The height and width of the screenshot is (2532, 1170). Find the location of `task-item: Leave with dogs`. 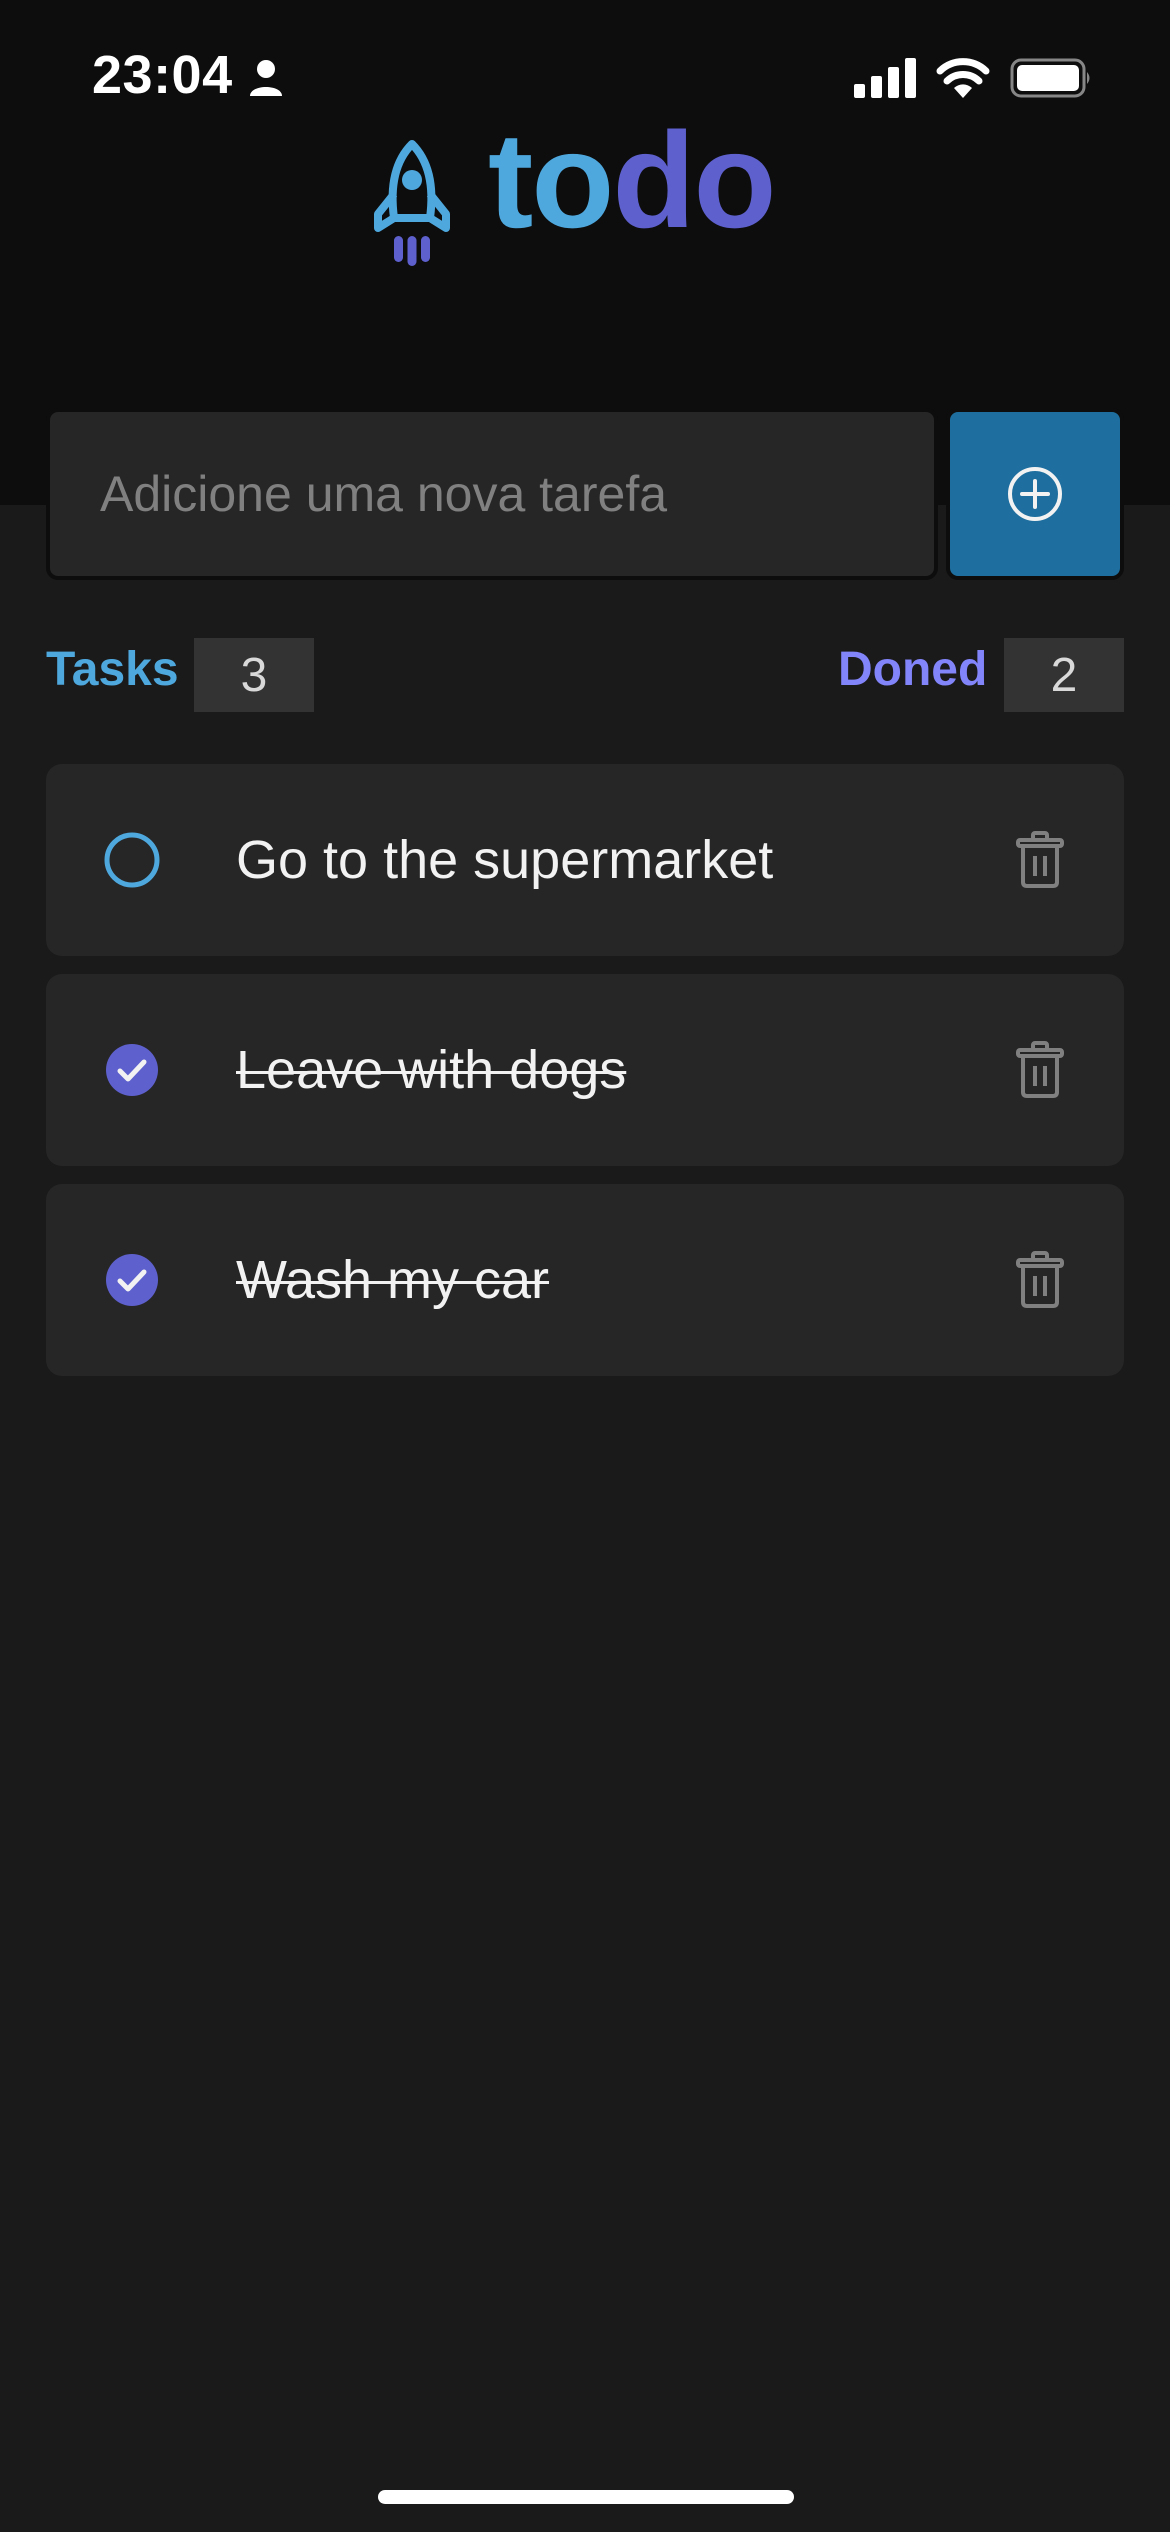

task-item: Leave with dogs is located at coordinates (585, 1070).